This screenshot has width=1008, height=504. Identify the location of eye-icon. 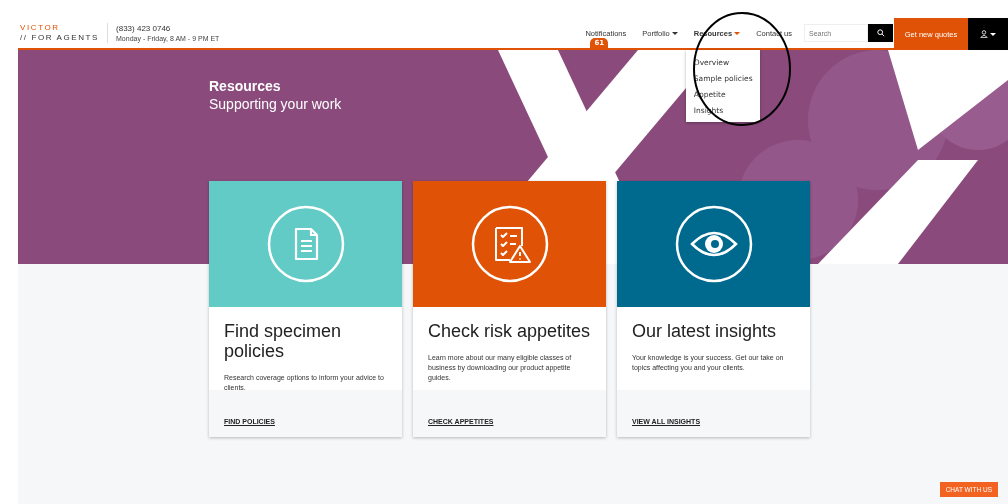
(713, 244).